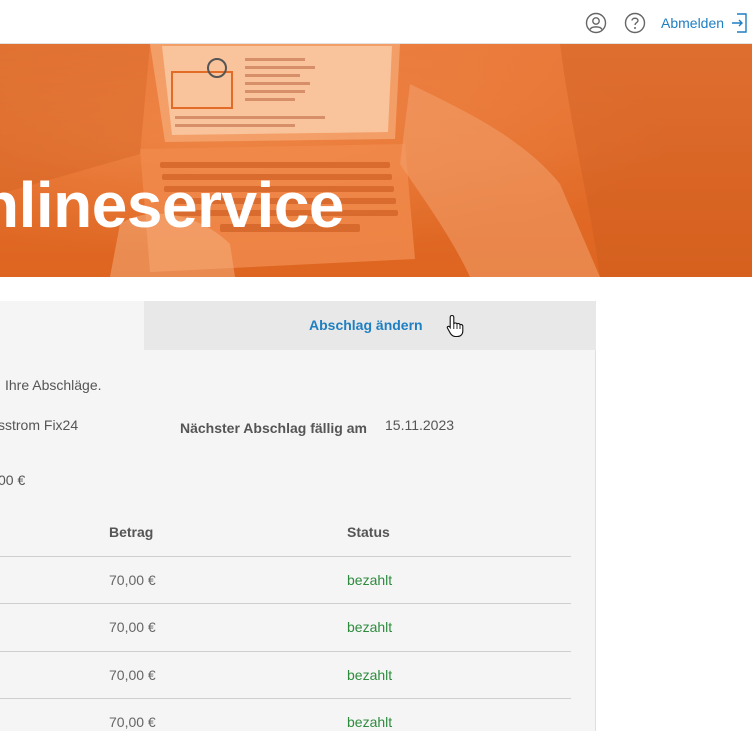 This screenshot has height=731, width=752. What do you see at coordinates (420, 425) in the screenshot?
I see `next-due-date: 15.11.2023` at bounding box center [420, 425].